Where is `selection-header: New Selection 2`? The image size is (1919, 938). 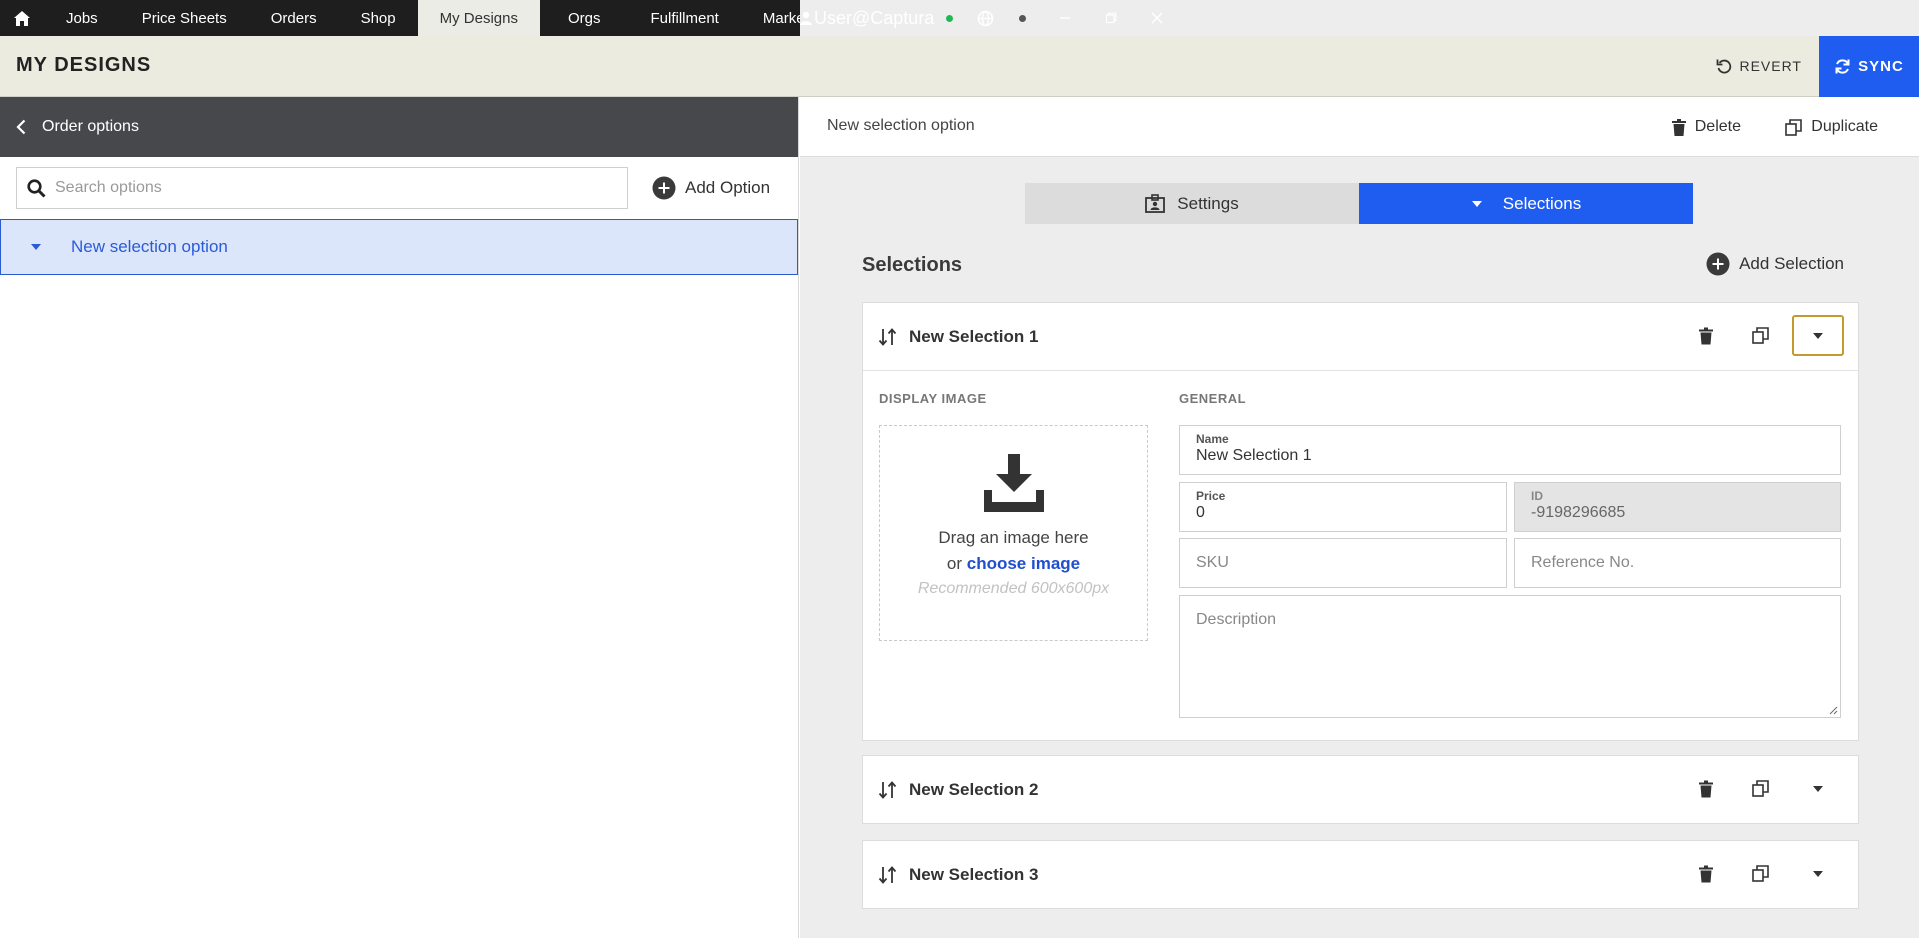
selection-header: New Selection 2 is located at coordinates (1360, 789).